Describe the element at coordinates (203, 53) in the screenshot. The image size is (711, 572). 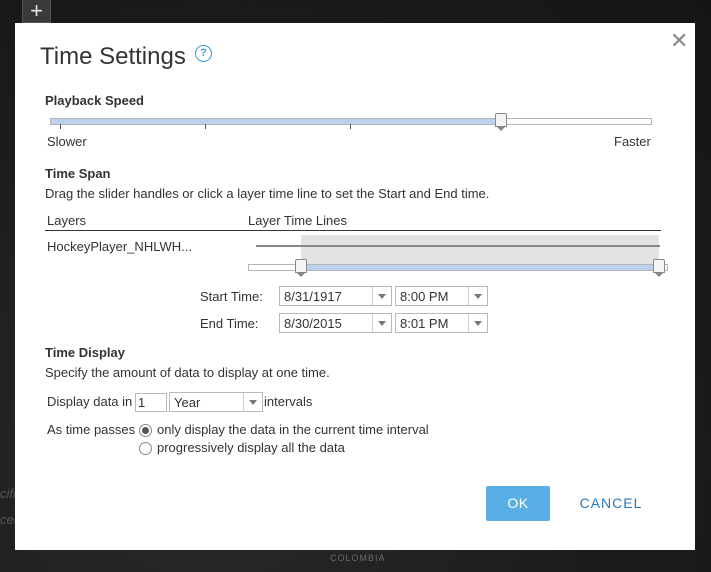
I see `help-icon: ?` at that location.